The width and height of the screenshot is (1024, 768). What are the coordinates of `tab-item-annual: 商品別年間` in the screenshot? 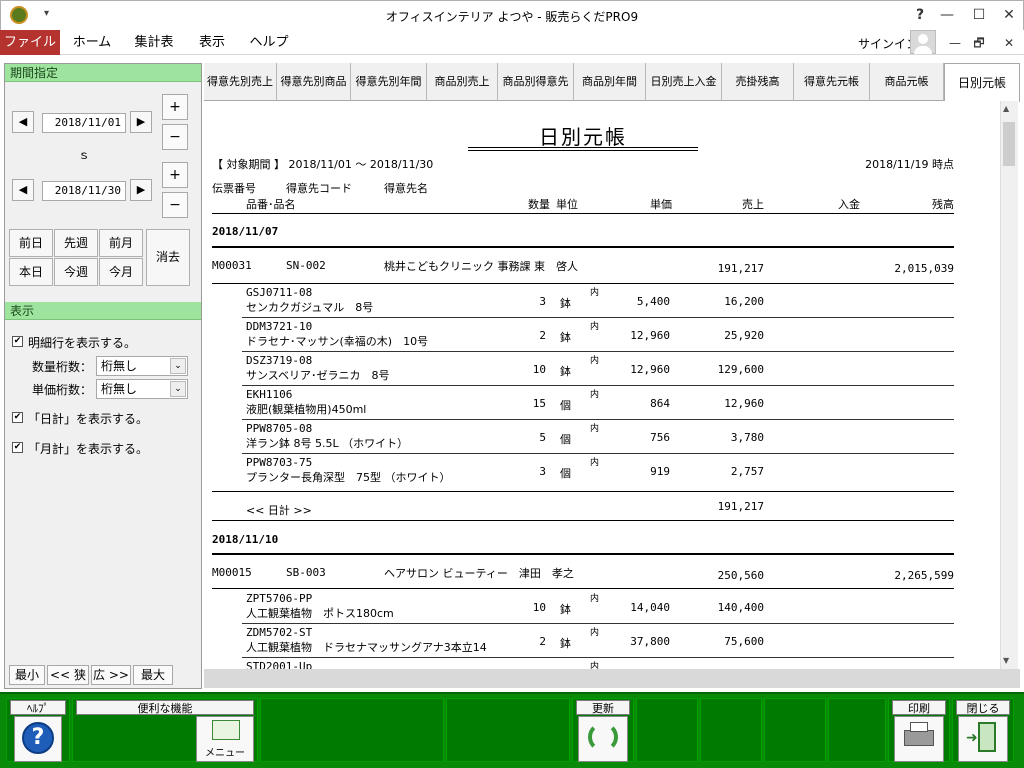 It's located at (610, 82).